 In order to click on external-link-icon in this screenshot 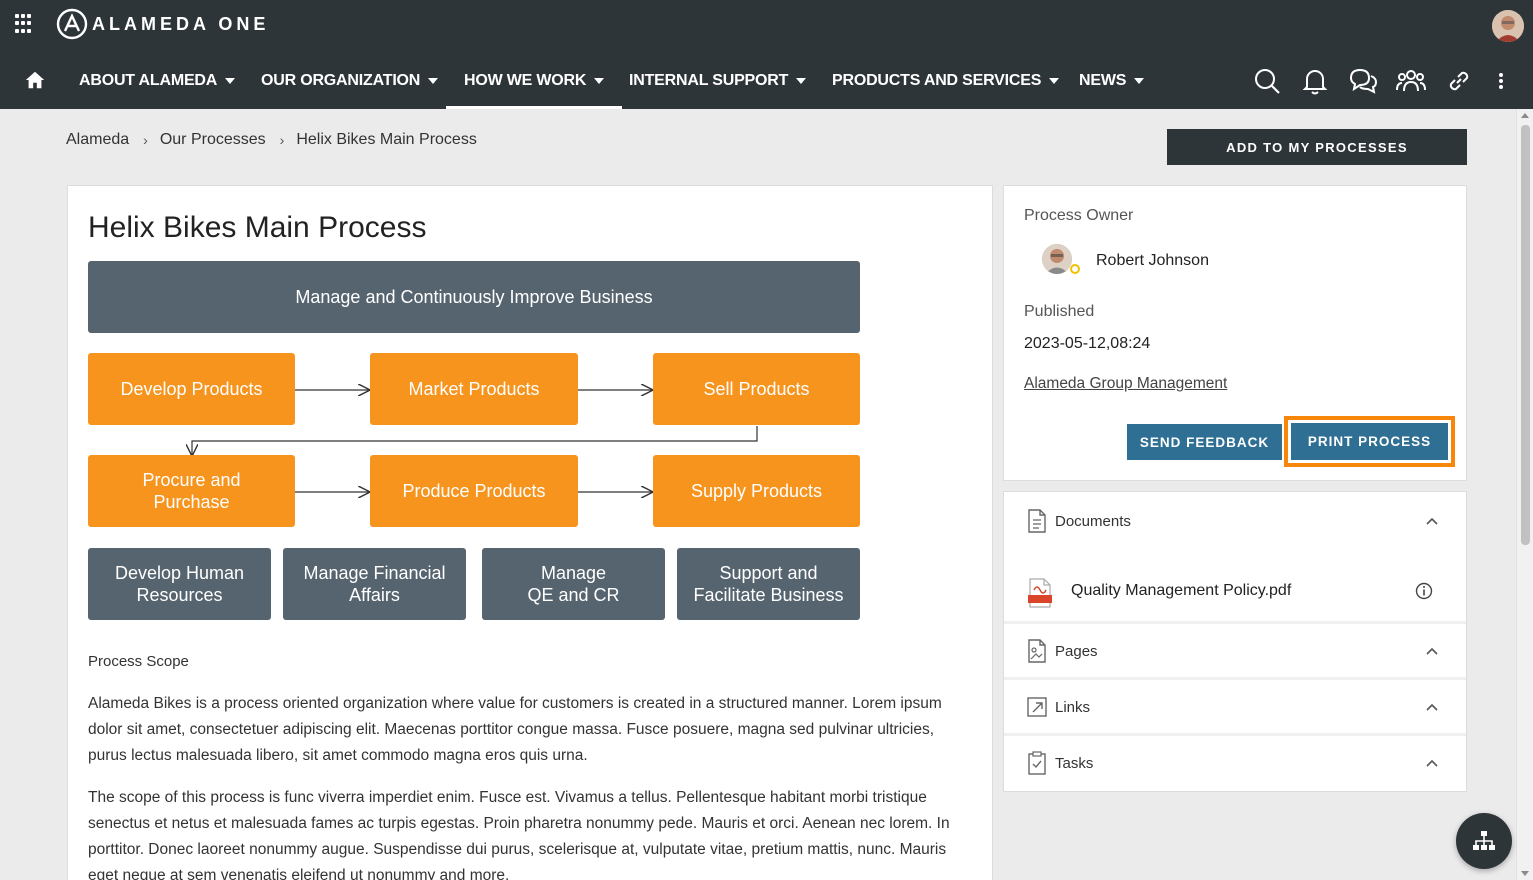, I will do `click(1037, 707)`.